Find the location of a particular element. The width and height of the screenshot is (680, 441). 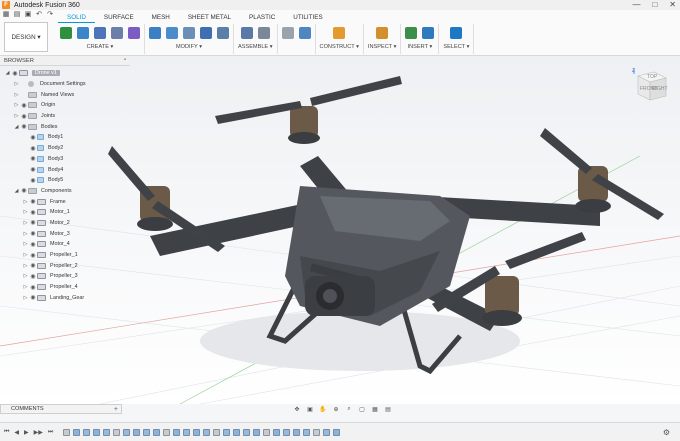

tree-item: ▷ ◉ Origin is located at coordinates (65, 105).